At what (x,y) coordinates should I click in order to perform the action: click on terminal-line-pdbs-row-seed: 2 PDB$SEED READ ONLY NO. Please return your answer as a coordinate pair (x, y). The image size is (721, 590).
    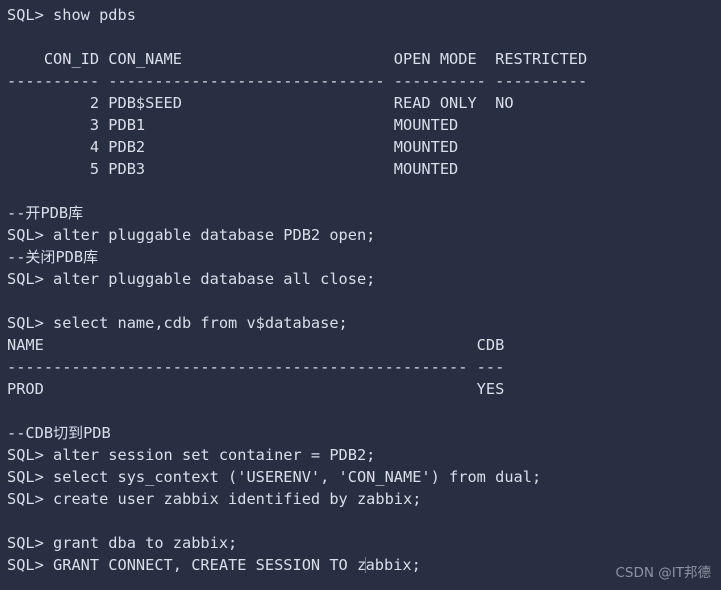
    Looking at the image, I should click on (364, 103).